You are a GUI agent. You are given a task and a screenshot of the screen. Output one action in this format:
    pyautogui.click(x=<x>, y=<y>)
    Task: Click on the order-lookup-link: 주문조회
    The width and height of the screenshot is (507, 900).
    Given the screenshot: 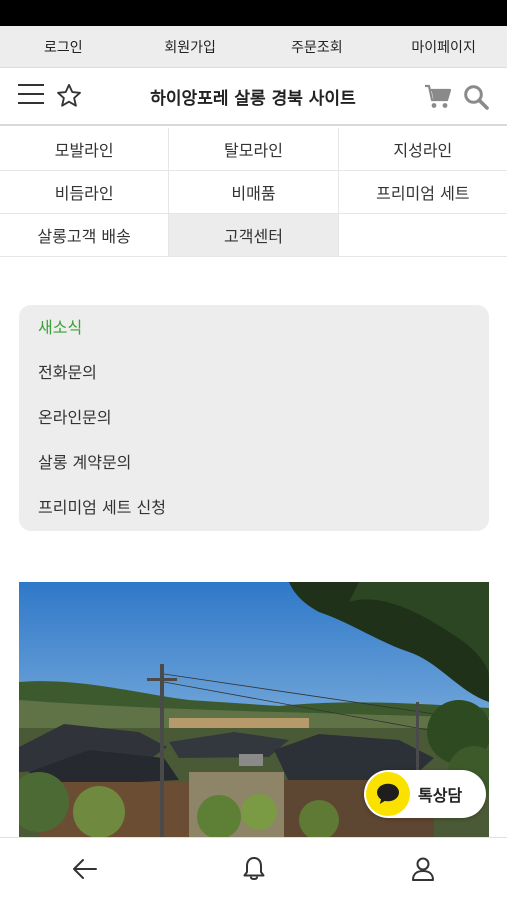 What is the action you would take?
    pyautogui.click(x=317, y=47)
    